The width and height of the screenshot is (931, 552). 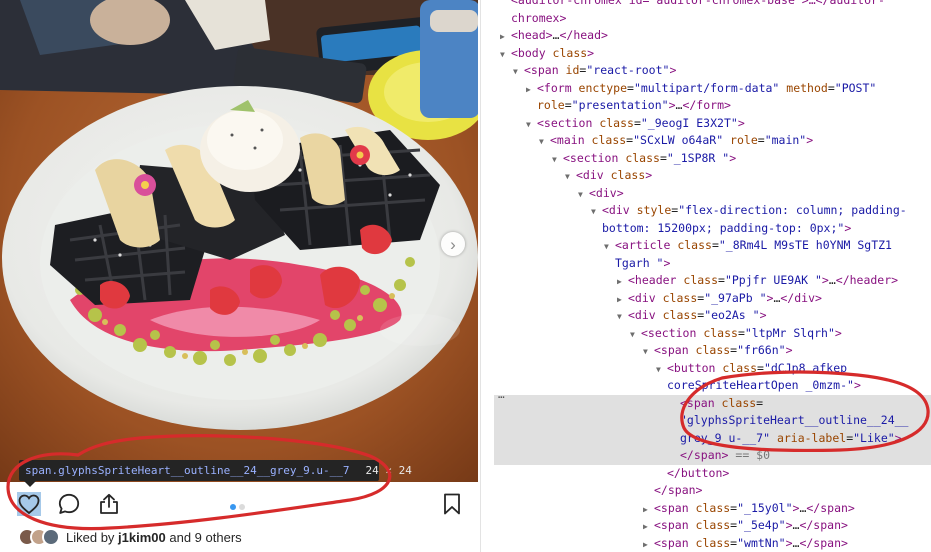 I want to click on dom-token: id, so click(x=572, y=70).